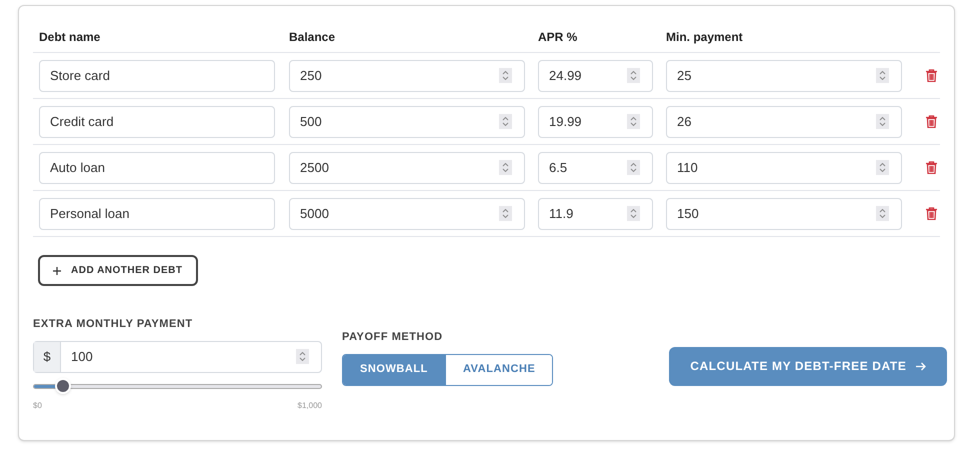  Describe the element at coordinates (37, 406) in the screenshot. I see `slider-min-label: $0` at that location.